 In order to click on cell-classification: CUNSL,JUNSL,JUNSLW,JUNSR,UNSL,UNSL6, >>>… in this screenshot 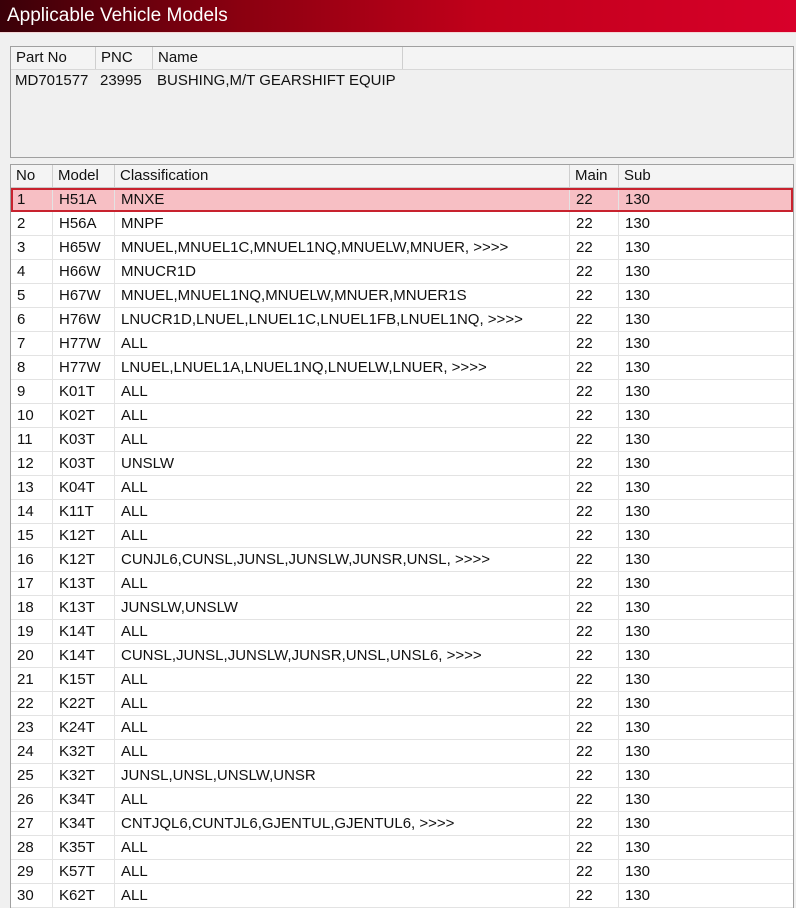, I will do `click(342, 655)`.